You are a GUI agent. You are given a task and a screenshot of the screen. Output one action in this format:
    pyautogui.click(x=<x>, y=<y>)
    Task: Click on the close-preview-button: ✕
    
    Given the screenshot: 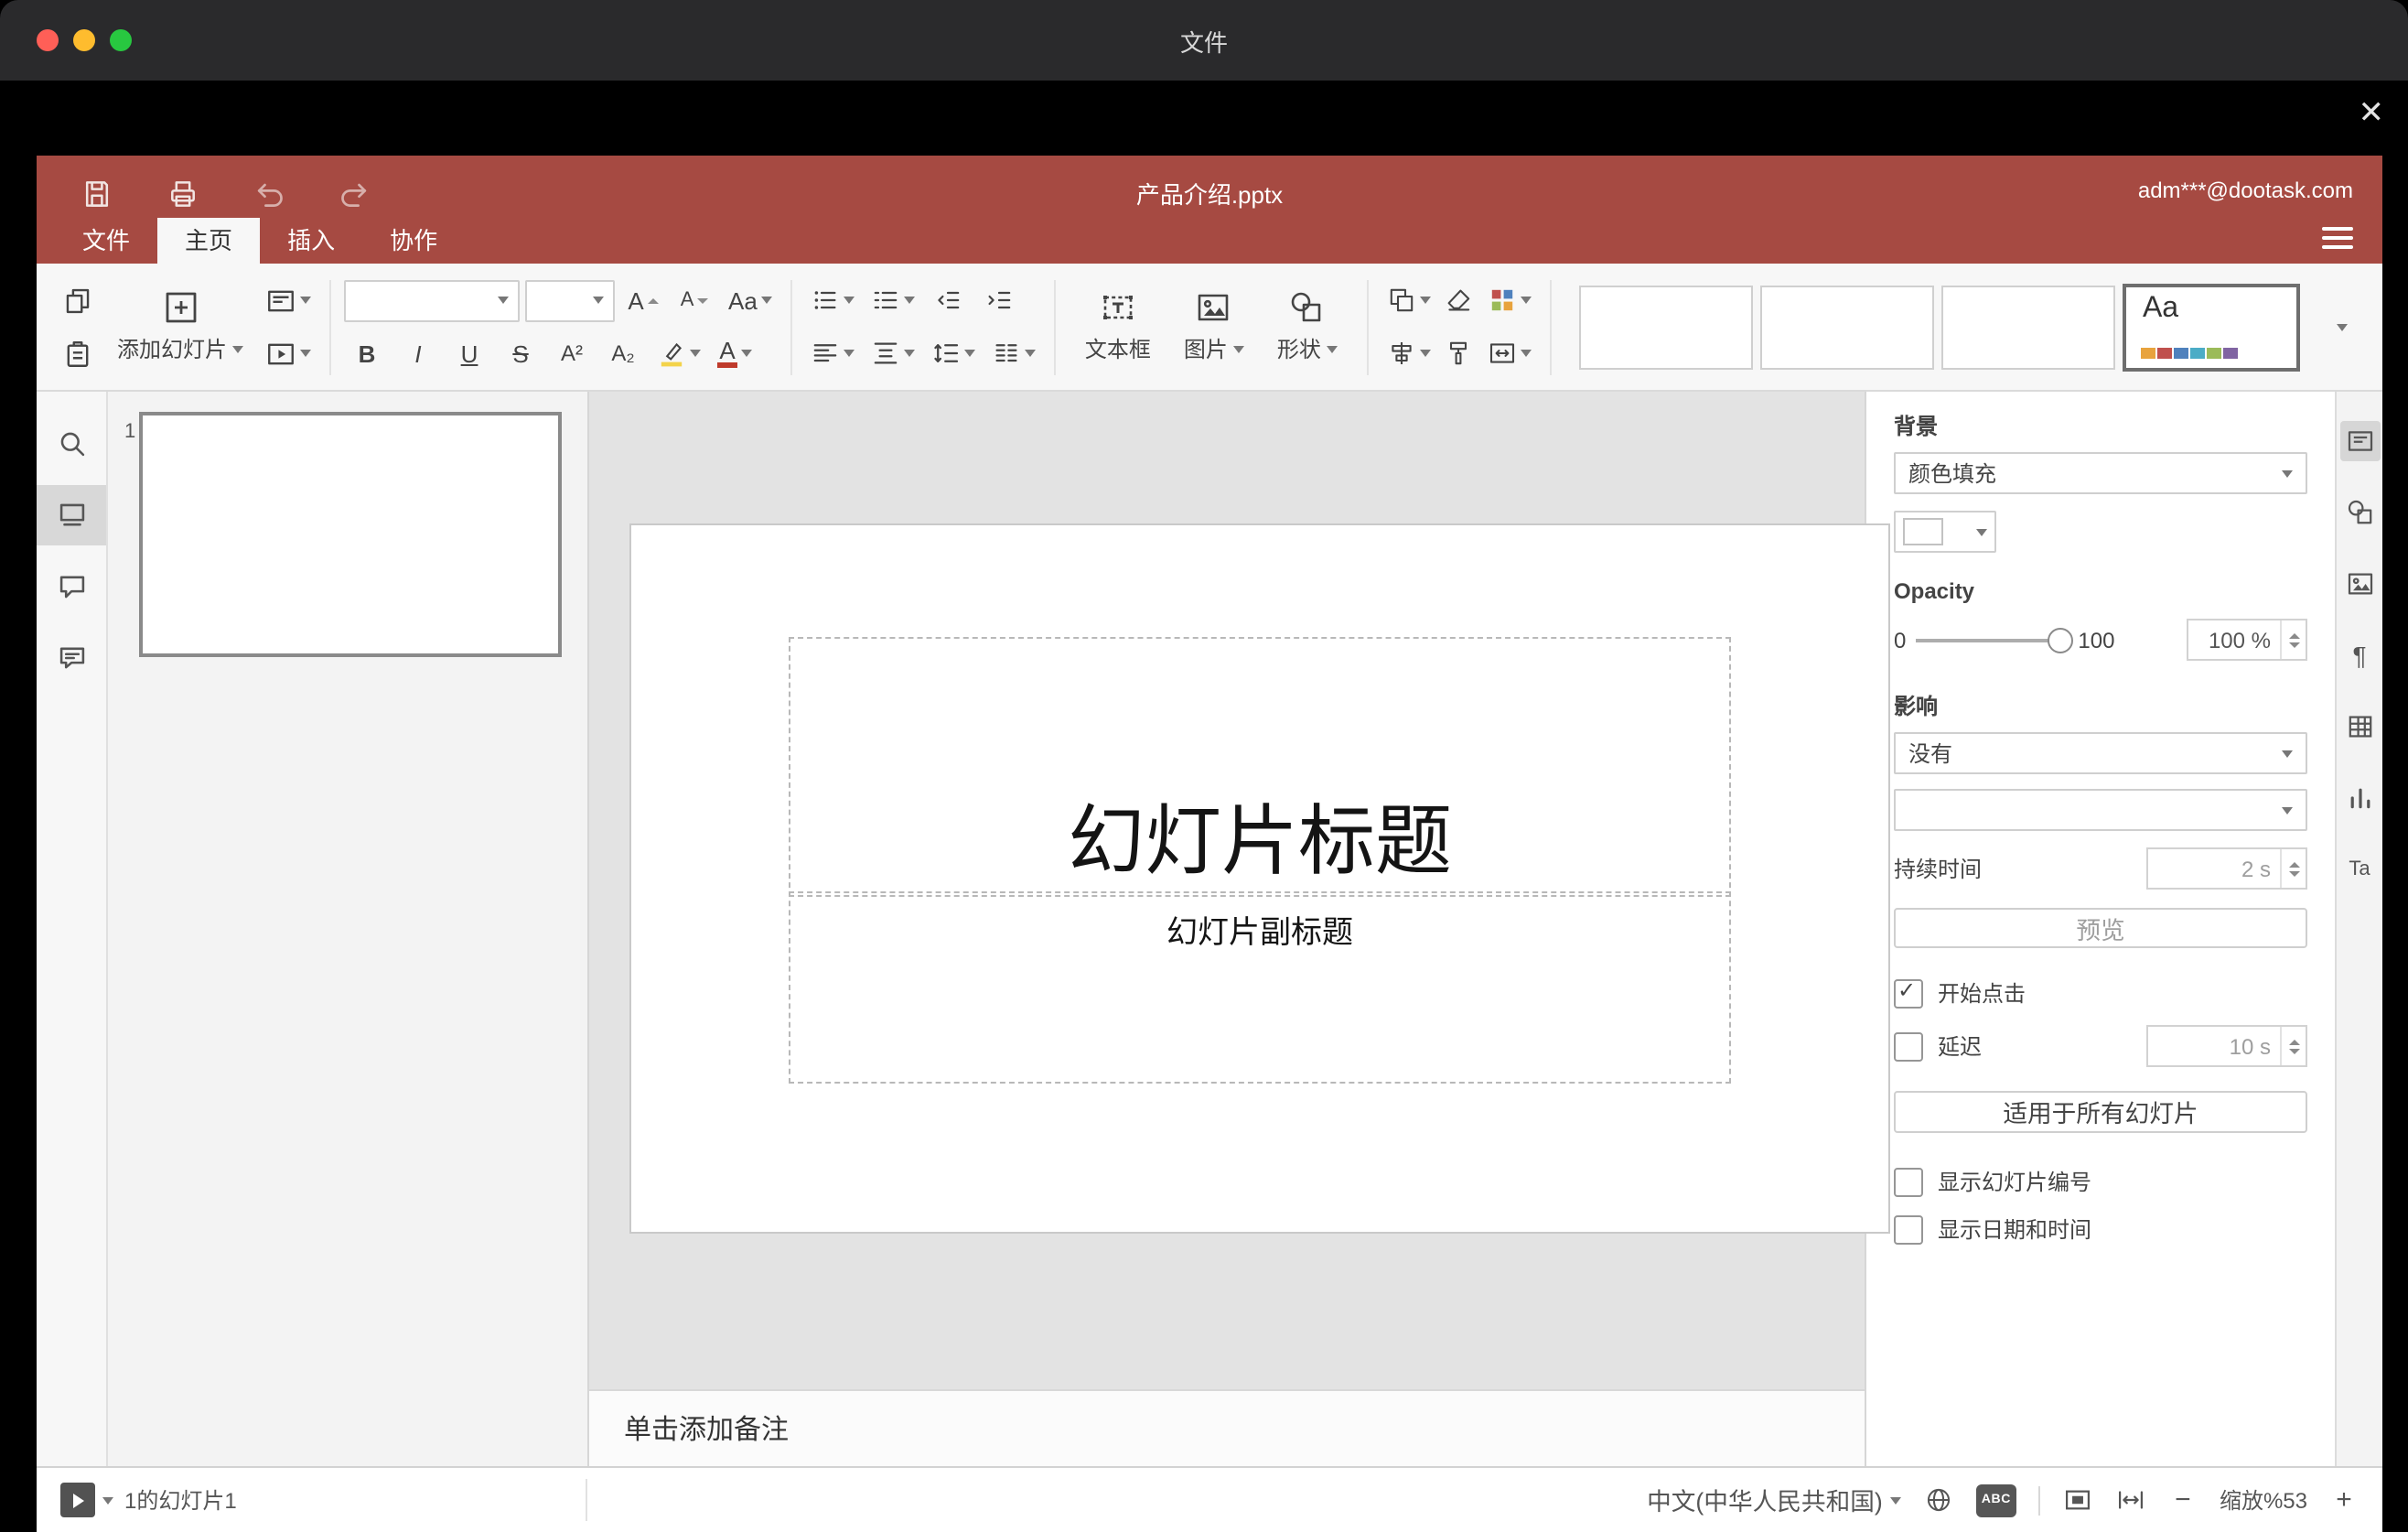 What is the action you would take?
    pyautogui.click(x=2372, y=112)
    